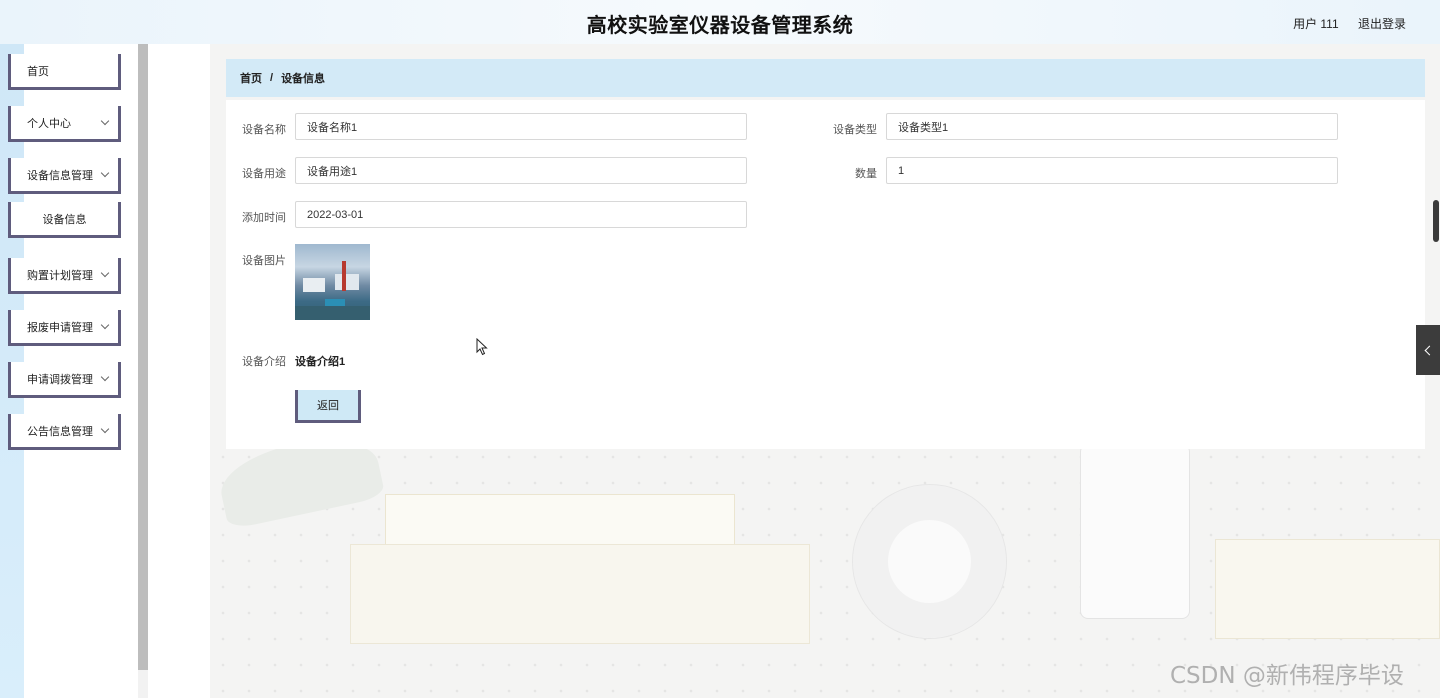 The image size is (1440, 698). I want to click on app-title: 高校实验室仪器设备管理系统, so click(720, 25).